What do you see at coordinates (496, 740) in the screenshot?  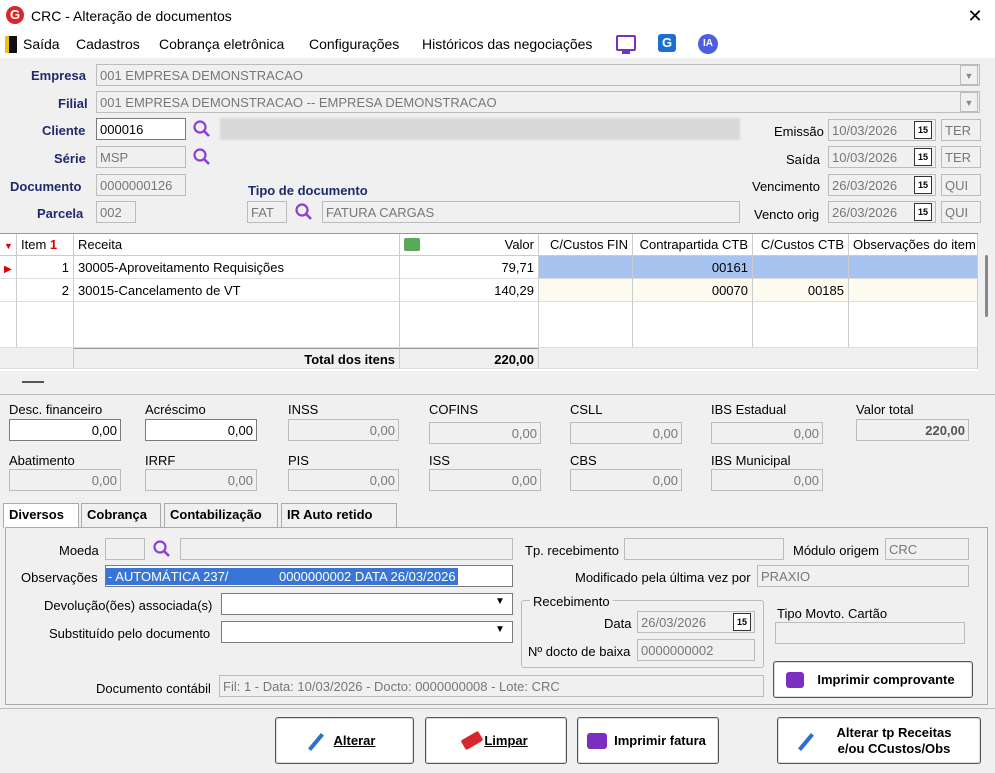 I see `limpar-button: Limpar` at bounding box center [496, 740].